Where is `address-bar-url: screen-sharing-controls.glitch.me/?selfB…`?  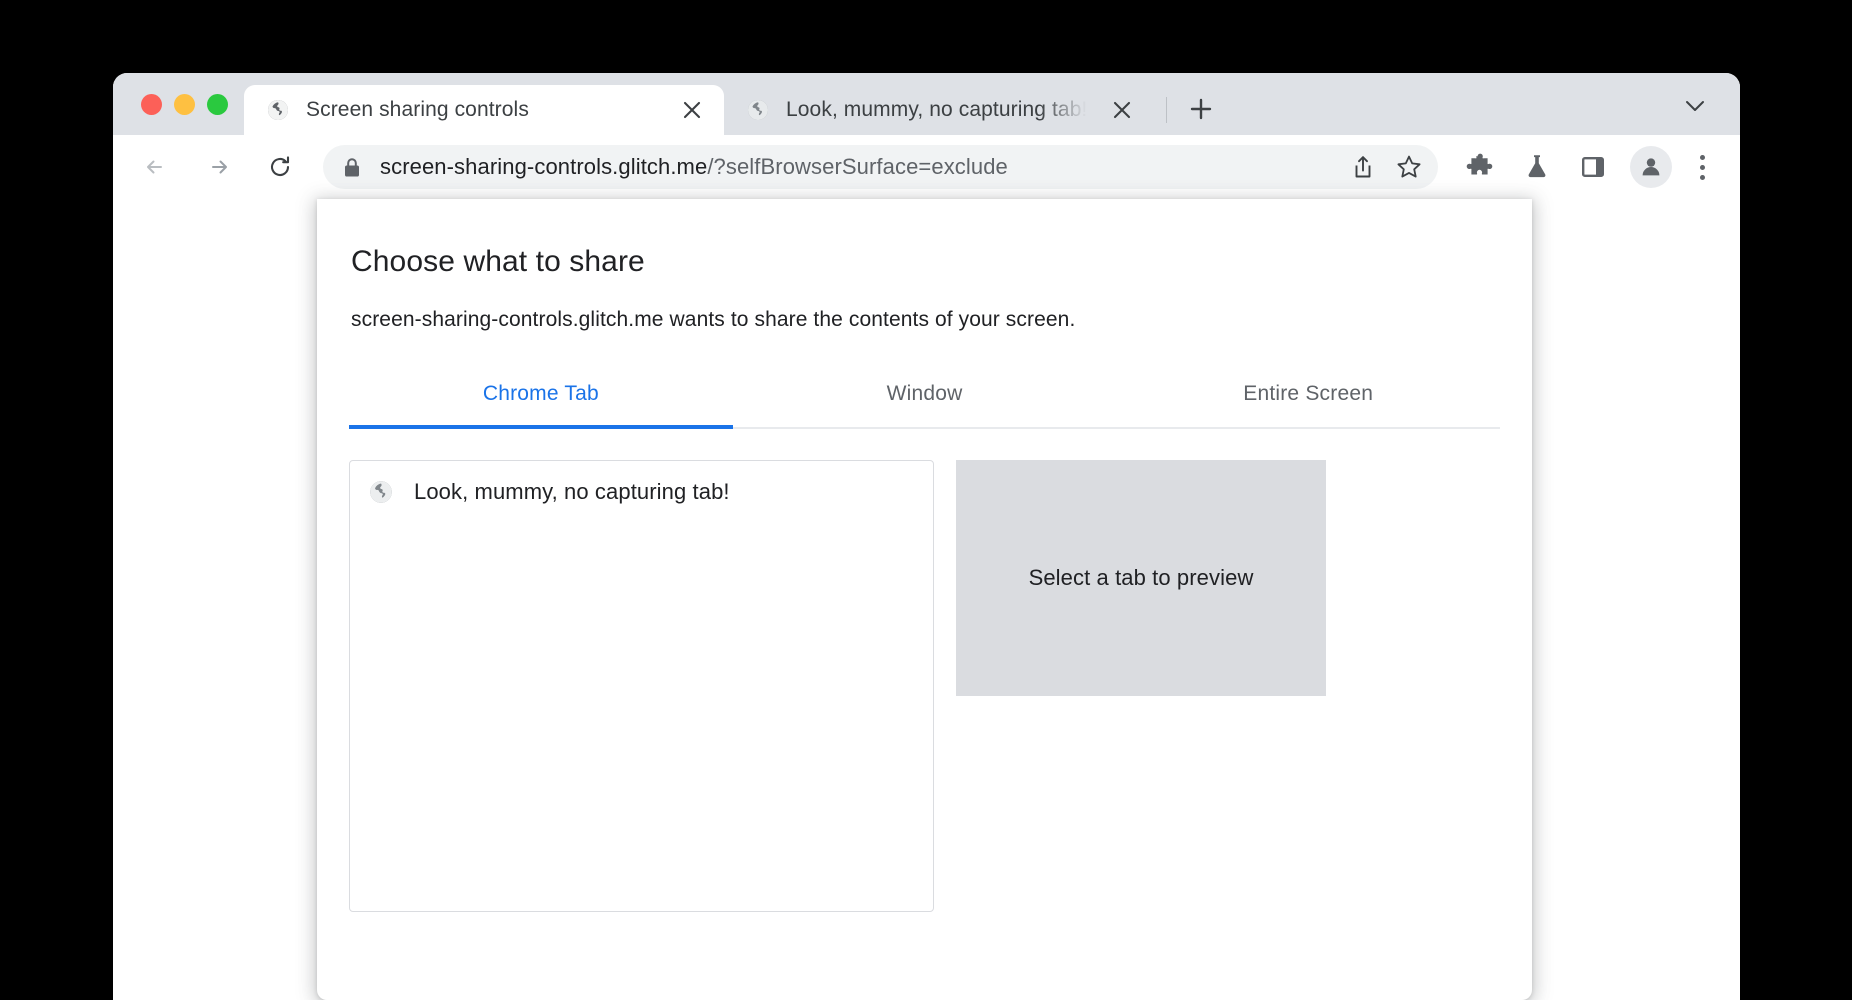
address-bar-url: screen-sharing-controls.glitch.me/?selfB… is located at coordinates (859, 167).